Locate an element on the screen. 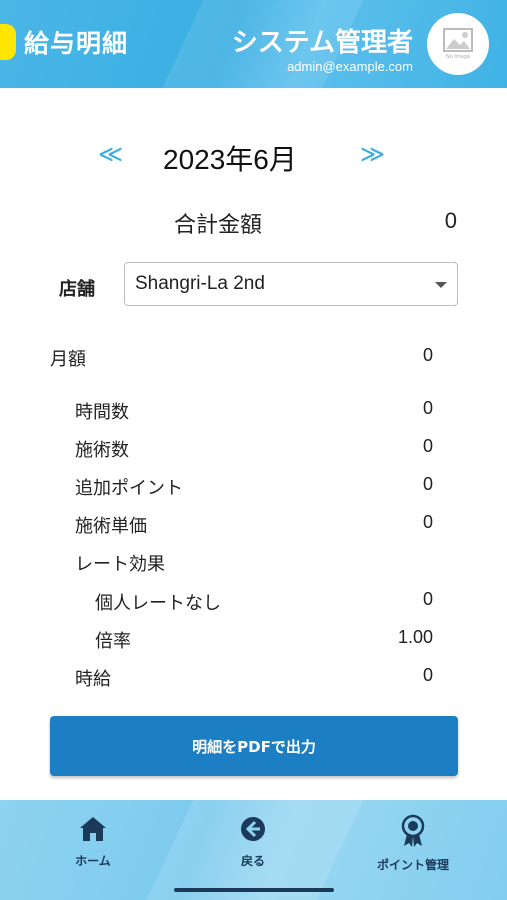 This screenshot has width=507, height=900. detail-label: 時給 is located at coordinates (93, 679).